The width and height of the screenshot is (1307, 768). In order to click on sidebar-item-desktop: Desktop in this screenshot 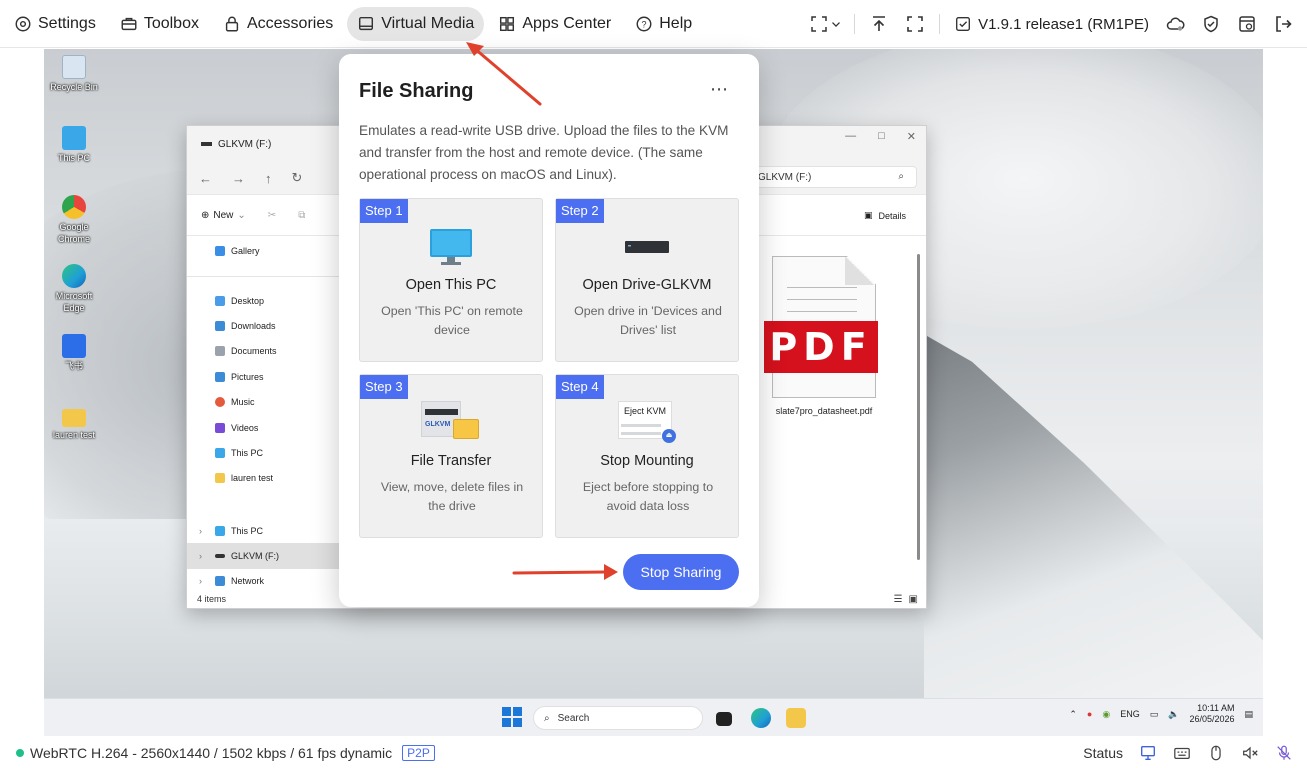, I will do `click(263, 300)`.